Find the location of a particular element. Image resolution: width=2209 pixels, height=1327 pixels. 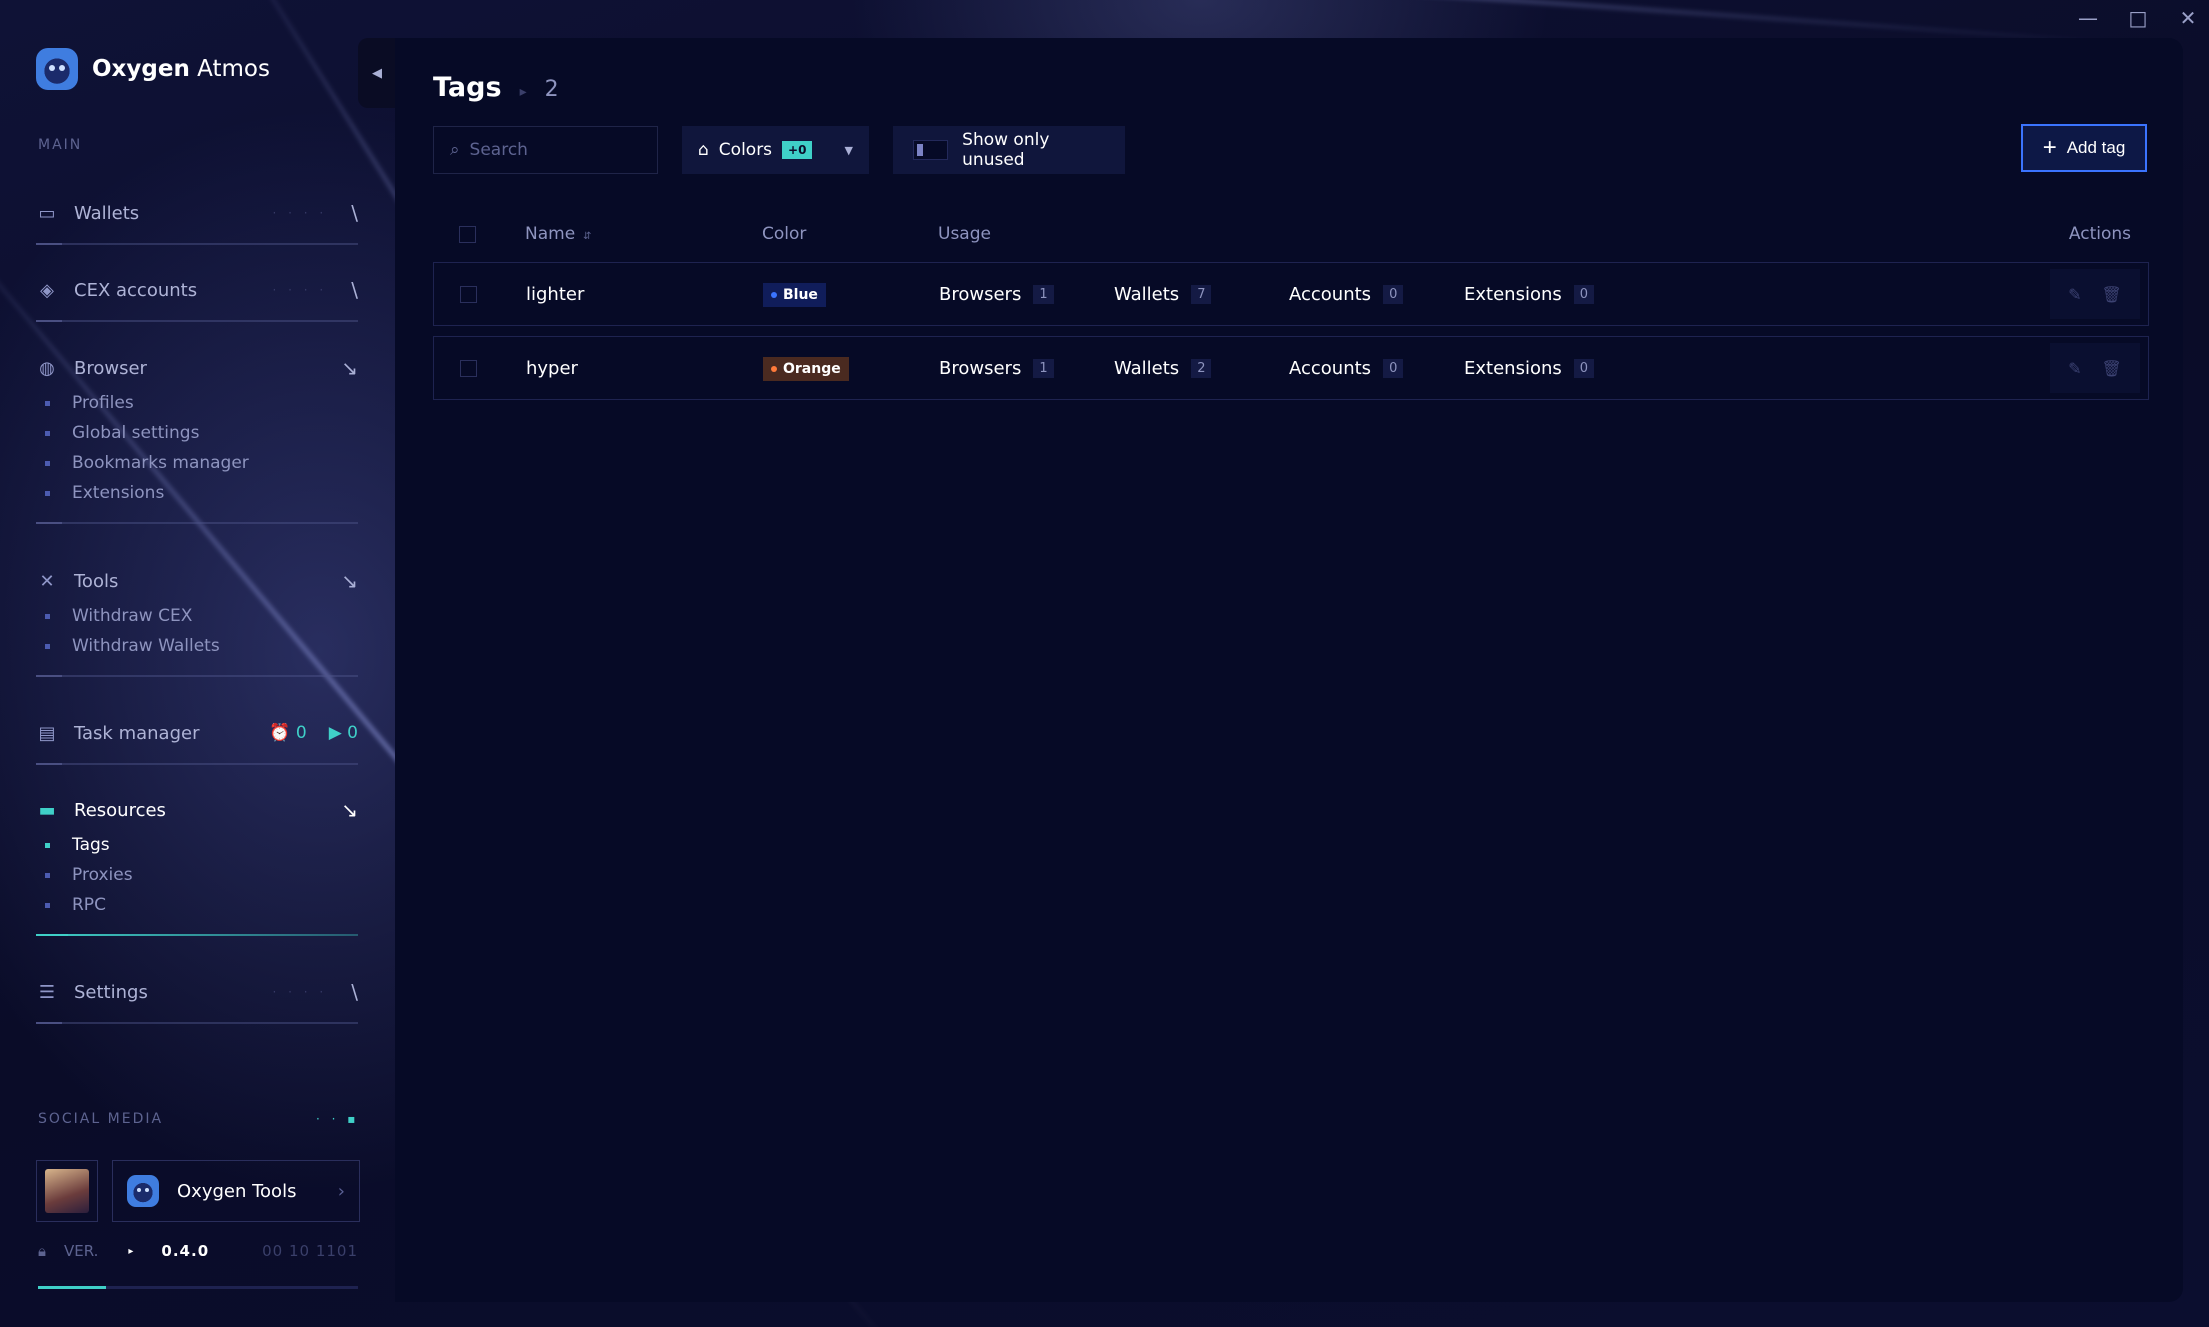

usage-cell: Browsers 1 Wallets 7 Accounts 0 Extensions 0 is located at coordinates (1490, 294).